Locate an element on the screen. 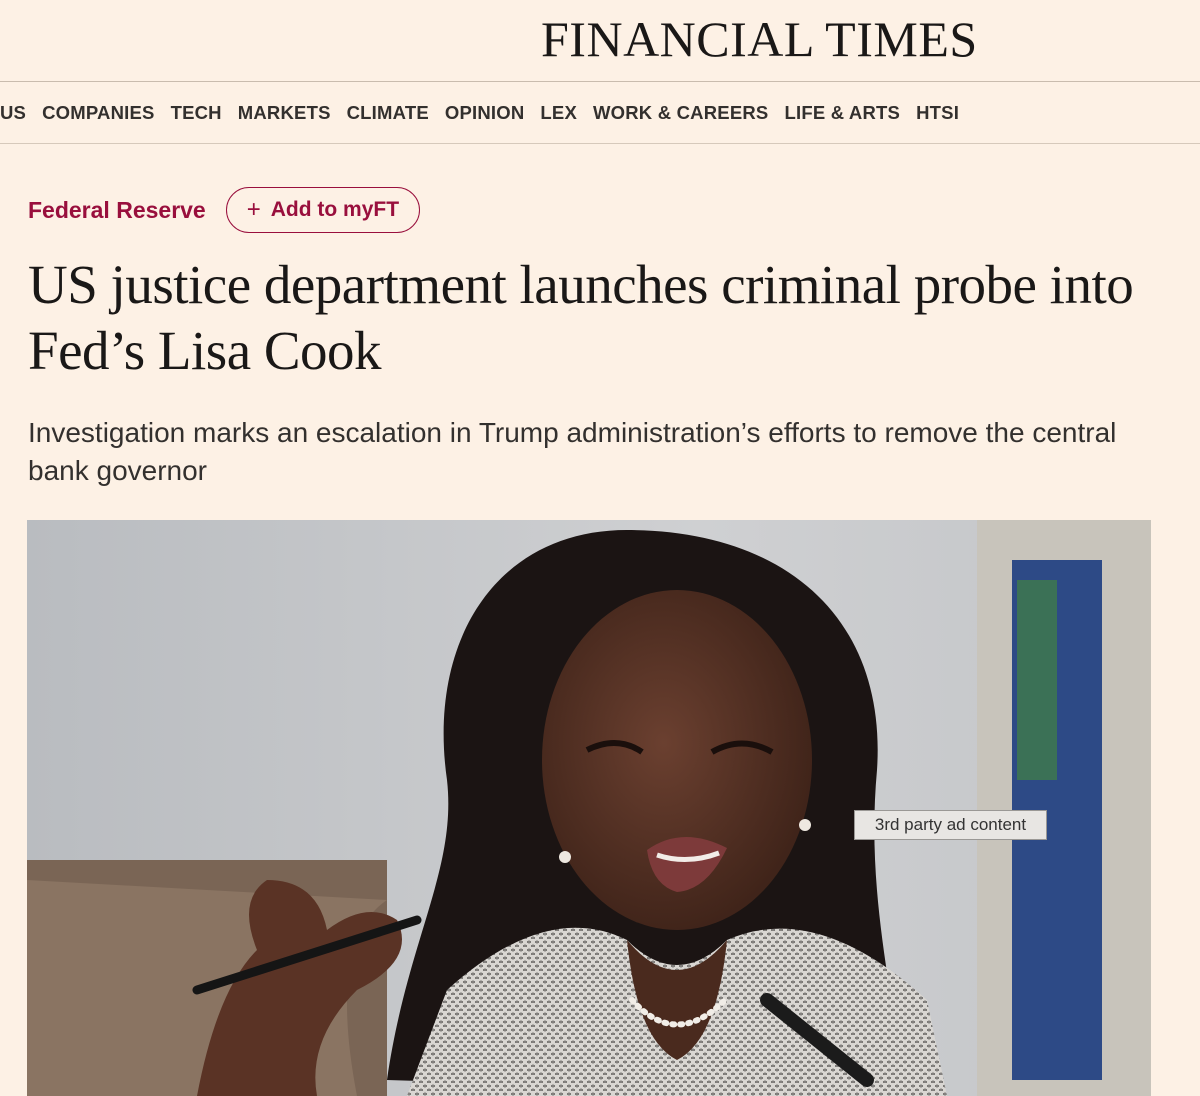 This screenshot has width=1200, height=1096. add-to-myft-label: Add to myFT is located at coordinates (335, 209).